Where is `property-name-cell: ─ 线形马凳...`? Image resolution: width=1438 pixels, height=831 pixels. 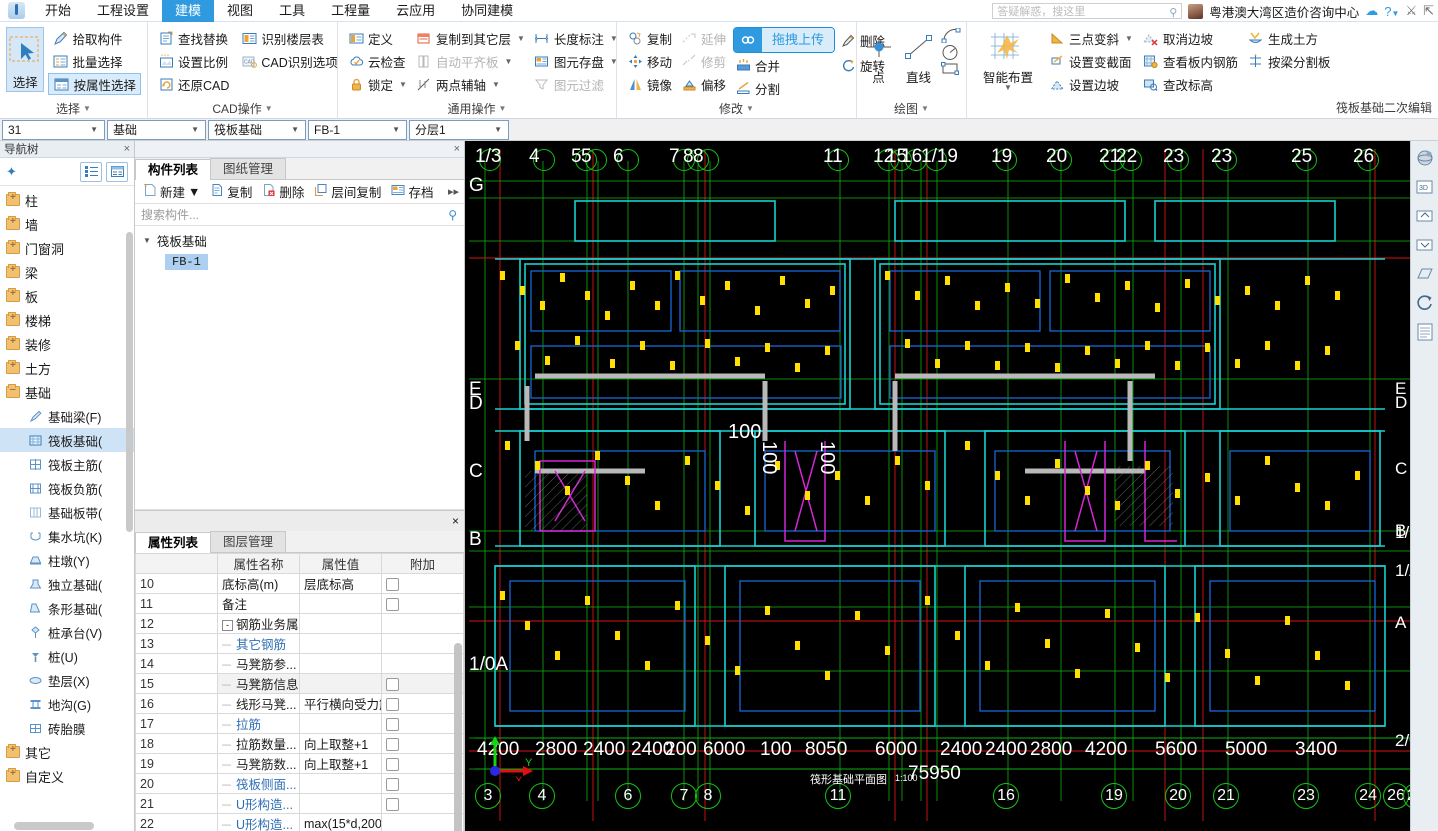
property-name-cell: ─ 线形马凳... is located at coordinates (258, 703).